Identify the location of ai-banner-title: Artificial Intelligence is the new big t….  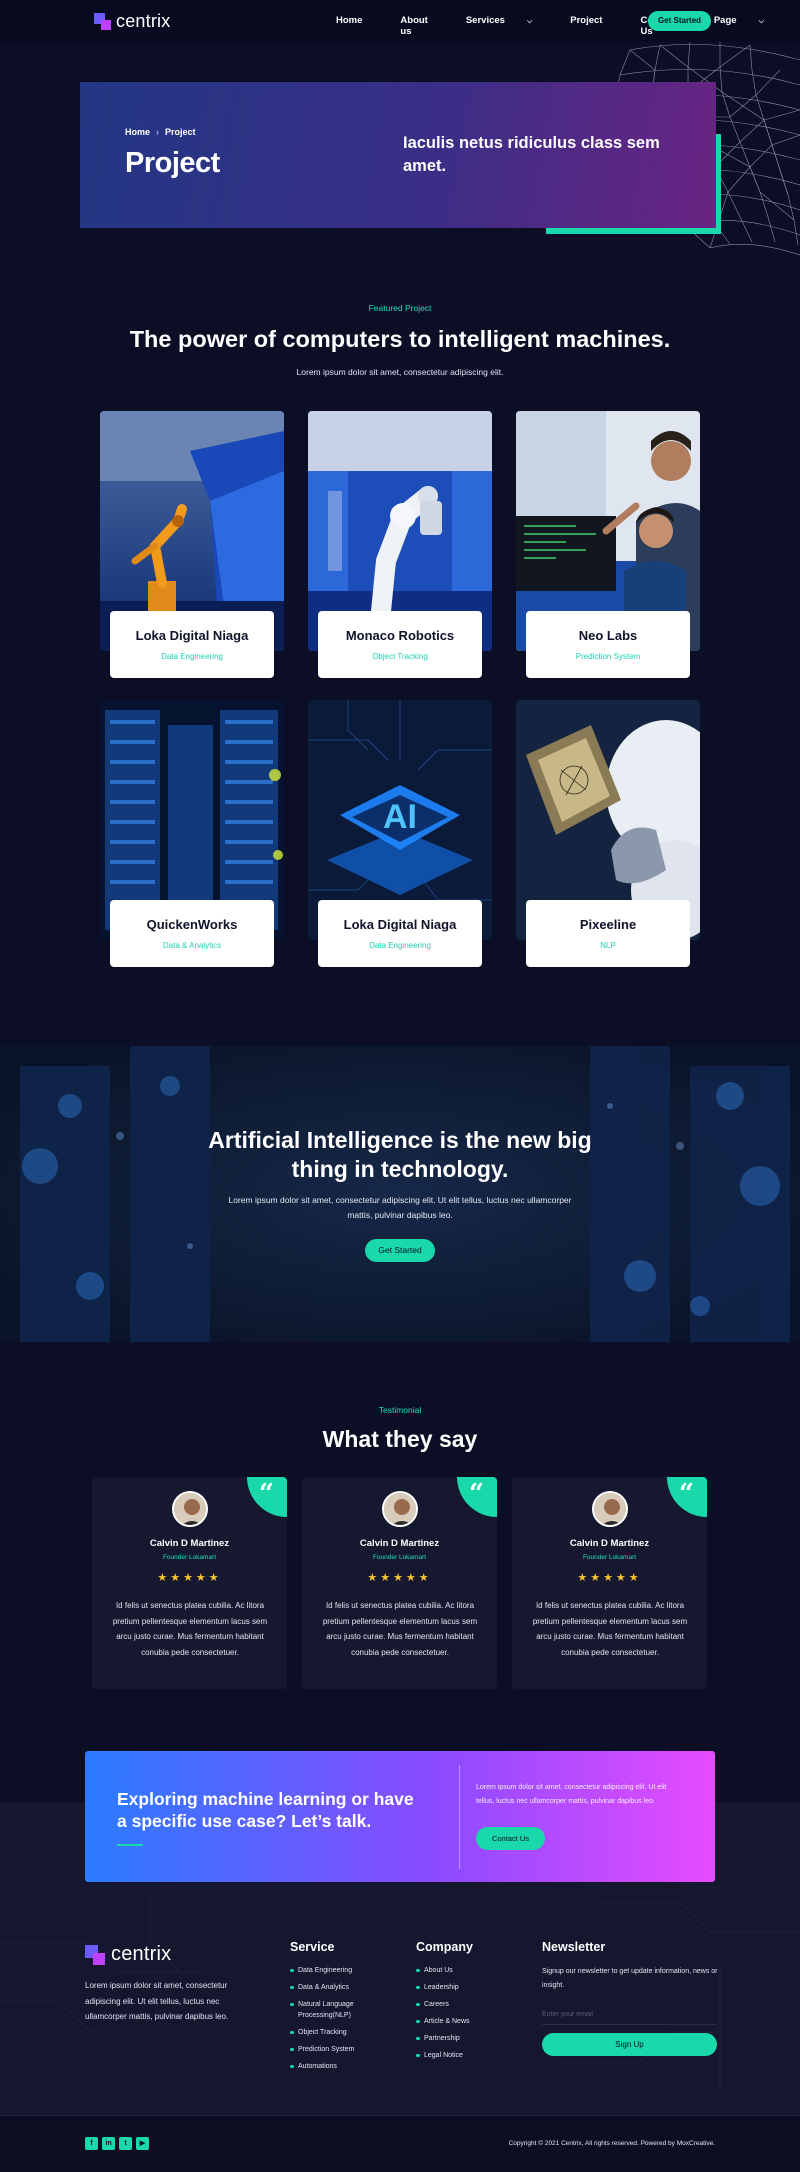
(400, 1154).